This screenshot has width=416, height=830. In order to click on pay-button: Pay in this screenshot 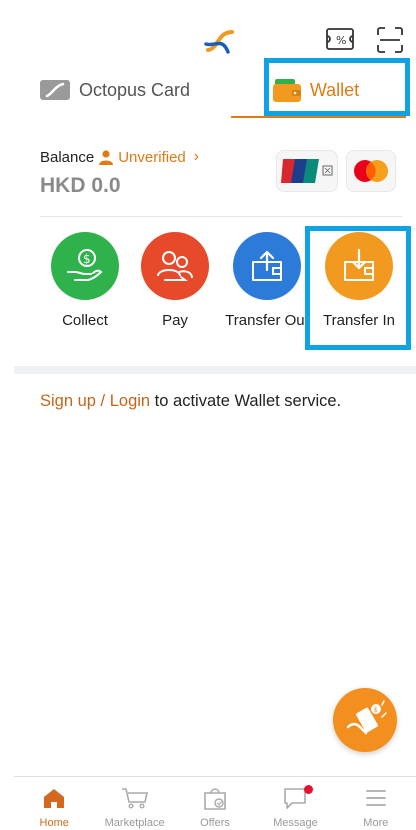, I will do `click(175, 280)`.